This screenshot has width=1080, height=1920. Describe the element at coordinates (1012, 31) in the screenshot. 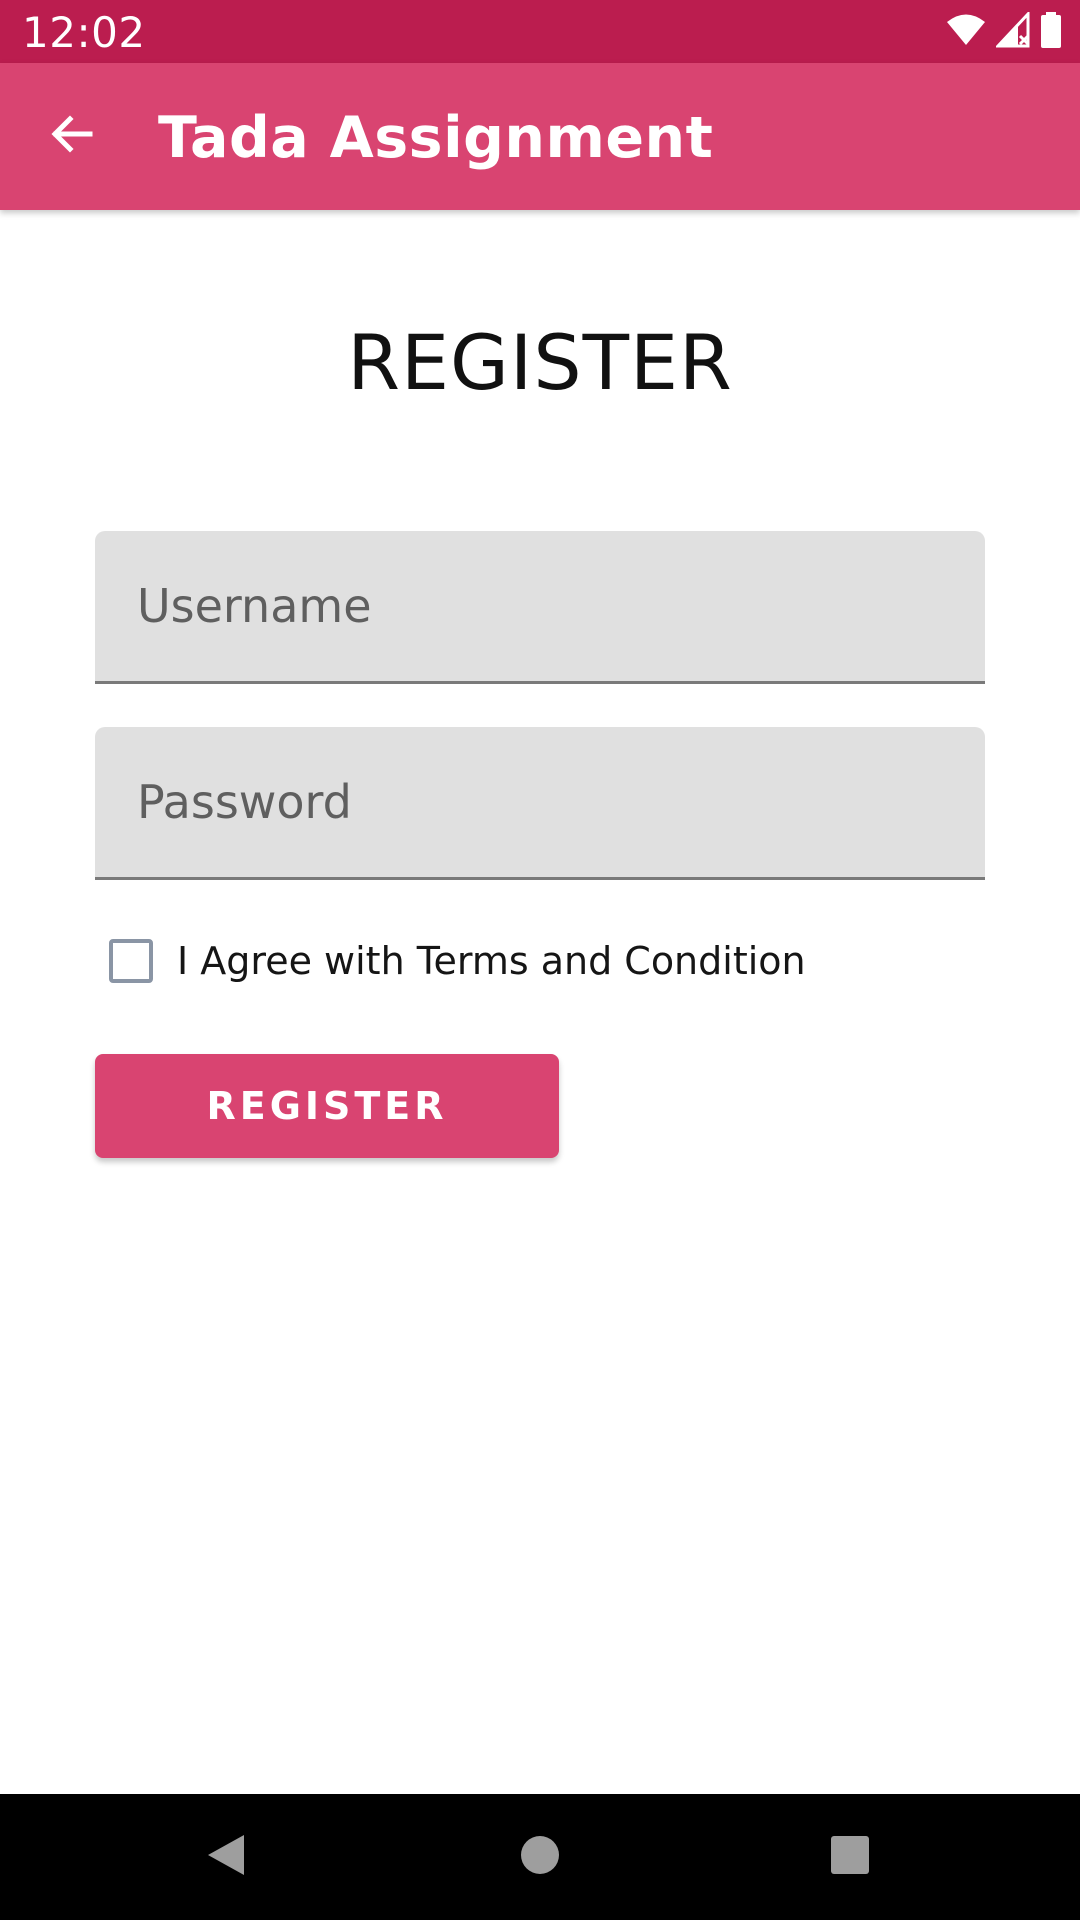

I see `cell-signal-icon` at that location.